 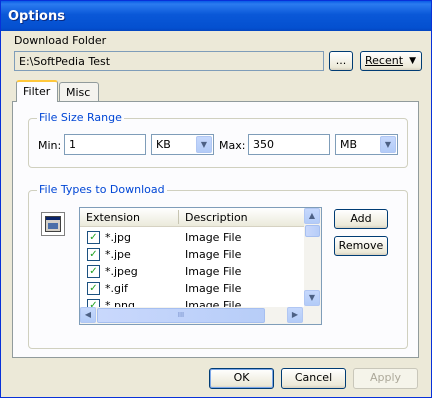 What do you see at coordinates (102, 189) in the screenshot?
I see `file-types-group-title: File Types to Download` at bounding box center [102, 189].